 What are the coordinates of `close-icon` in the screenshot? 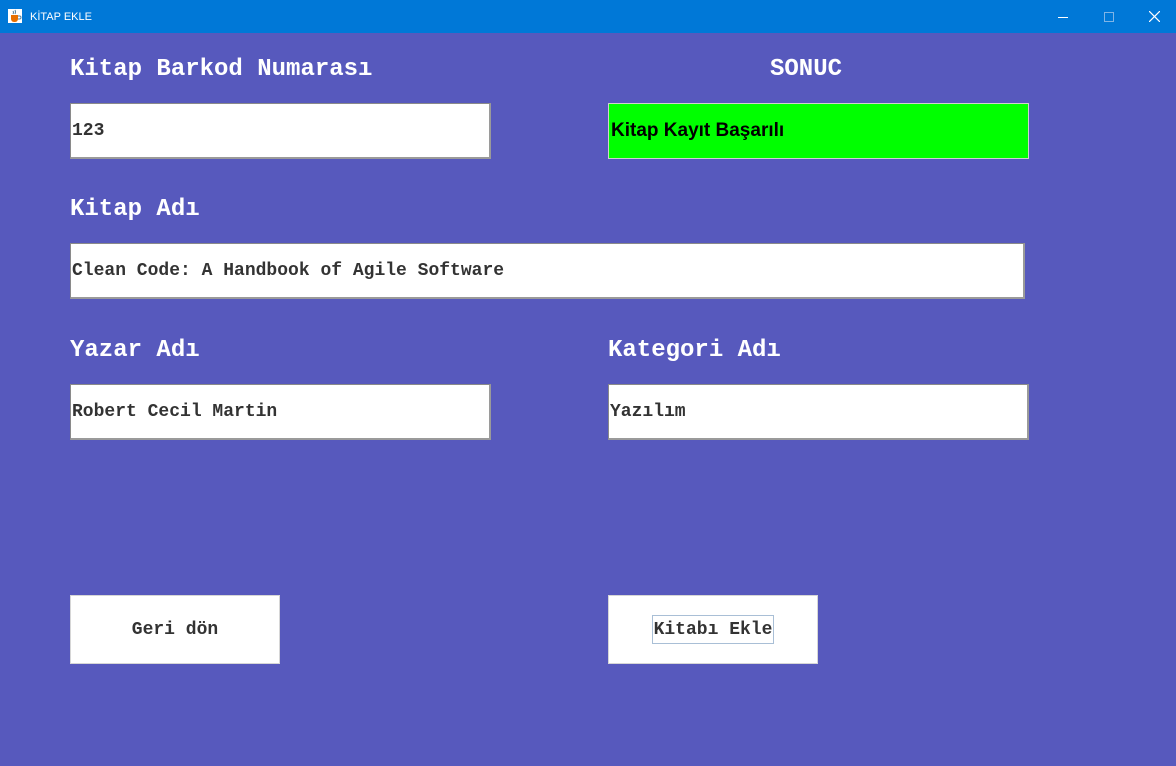 It's located at (1154, 16).